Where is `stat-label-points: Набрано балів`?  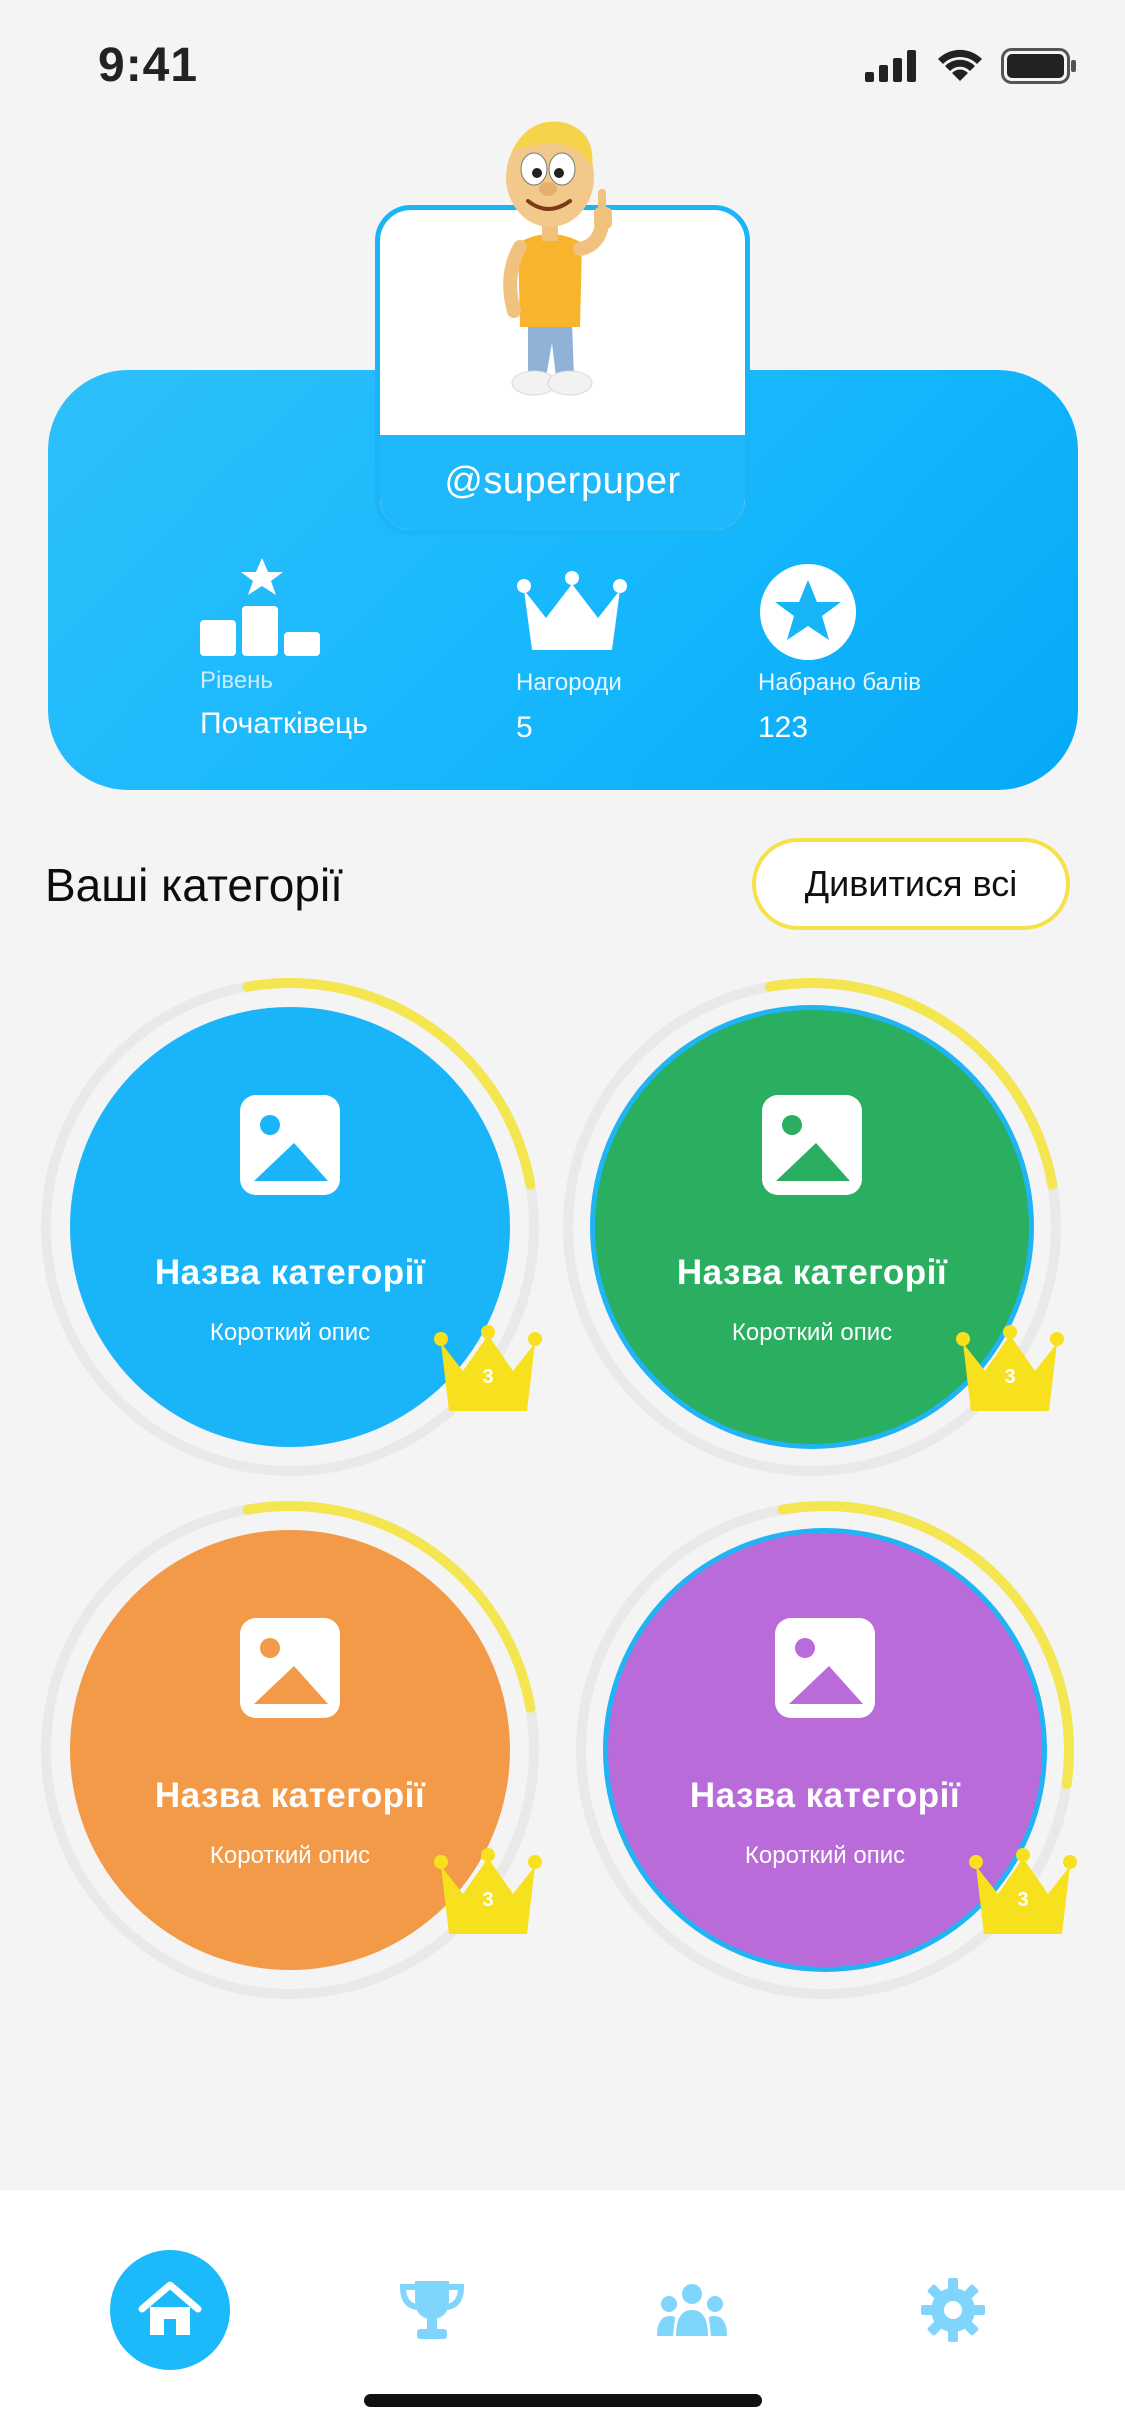 stat-label-points: Набрано балів is located at coordinates (840, 682).